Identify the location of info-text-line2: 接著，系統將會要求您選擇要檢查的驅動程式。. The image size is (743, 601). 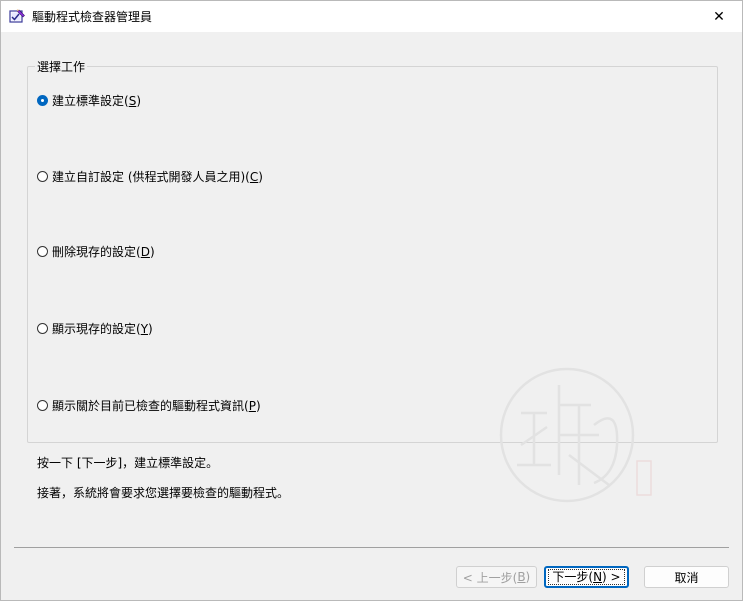
(163, 493).